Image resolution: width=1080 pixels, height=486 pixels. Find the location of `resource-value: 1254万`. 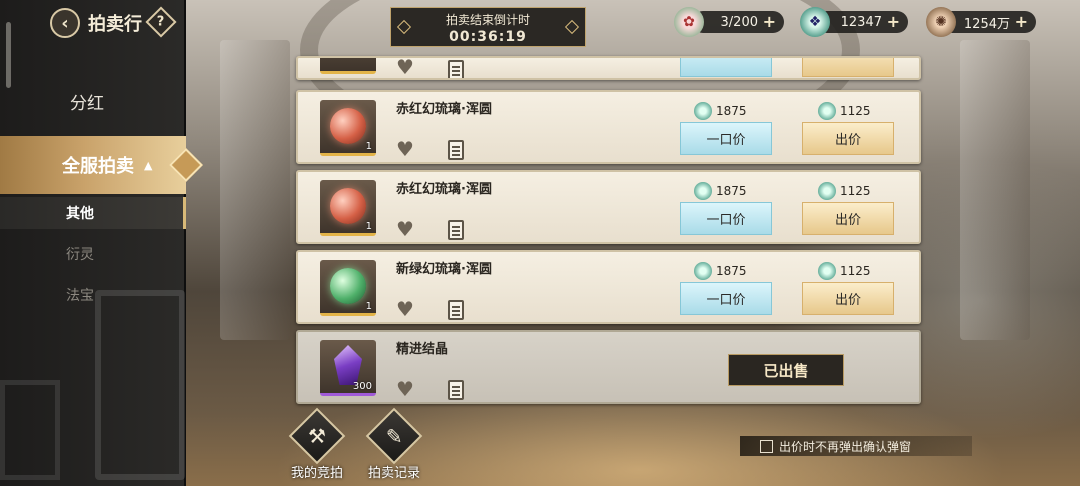

resource-value: 1254万 is located at coordinates (986, 24).